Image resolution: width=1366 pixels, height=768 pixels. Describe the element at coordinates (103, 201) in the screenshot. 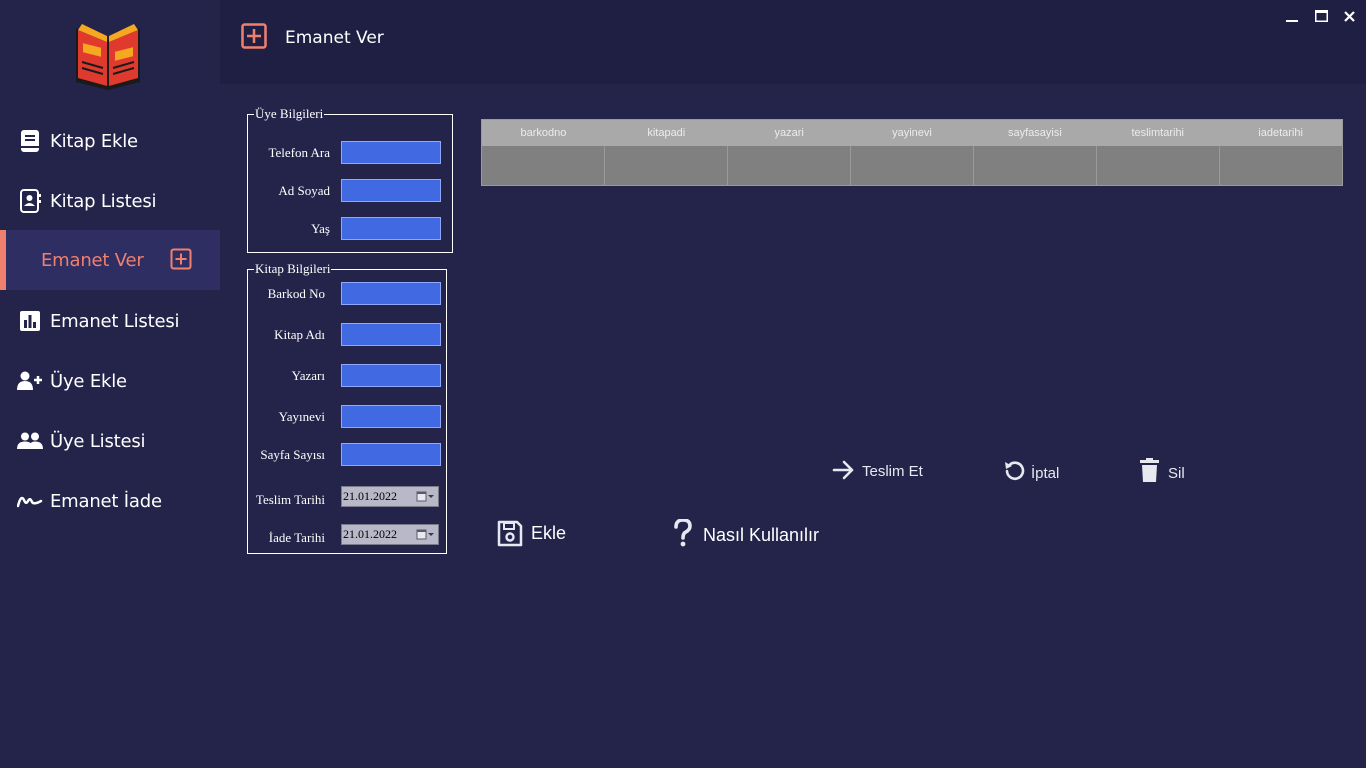

I see `sidebar-item-label: Kitap Listesi` at that location.